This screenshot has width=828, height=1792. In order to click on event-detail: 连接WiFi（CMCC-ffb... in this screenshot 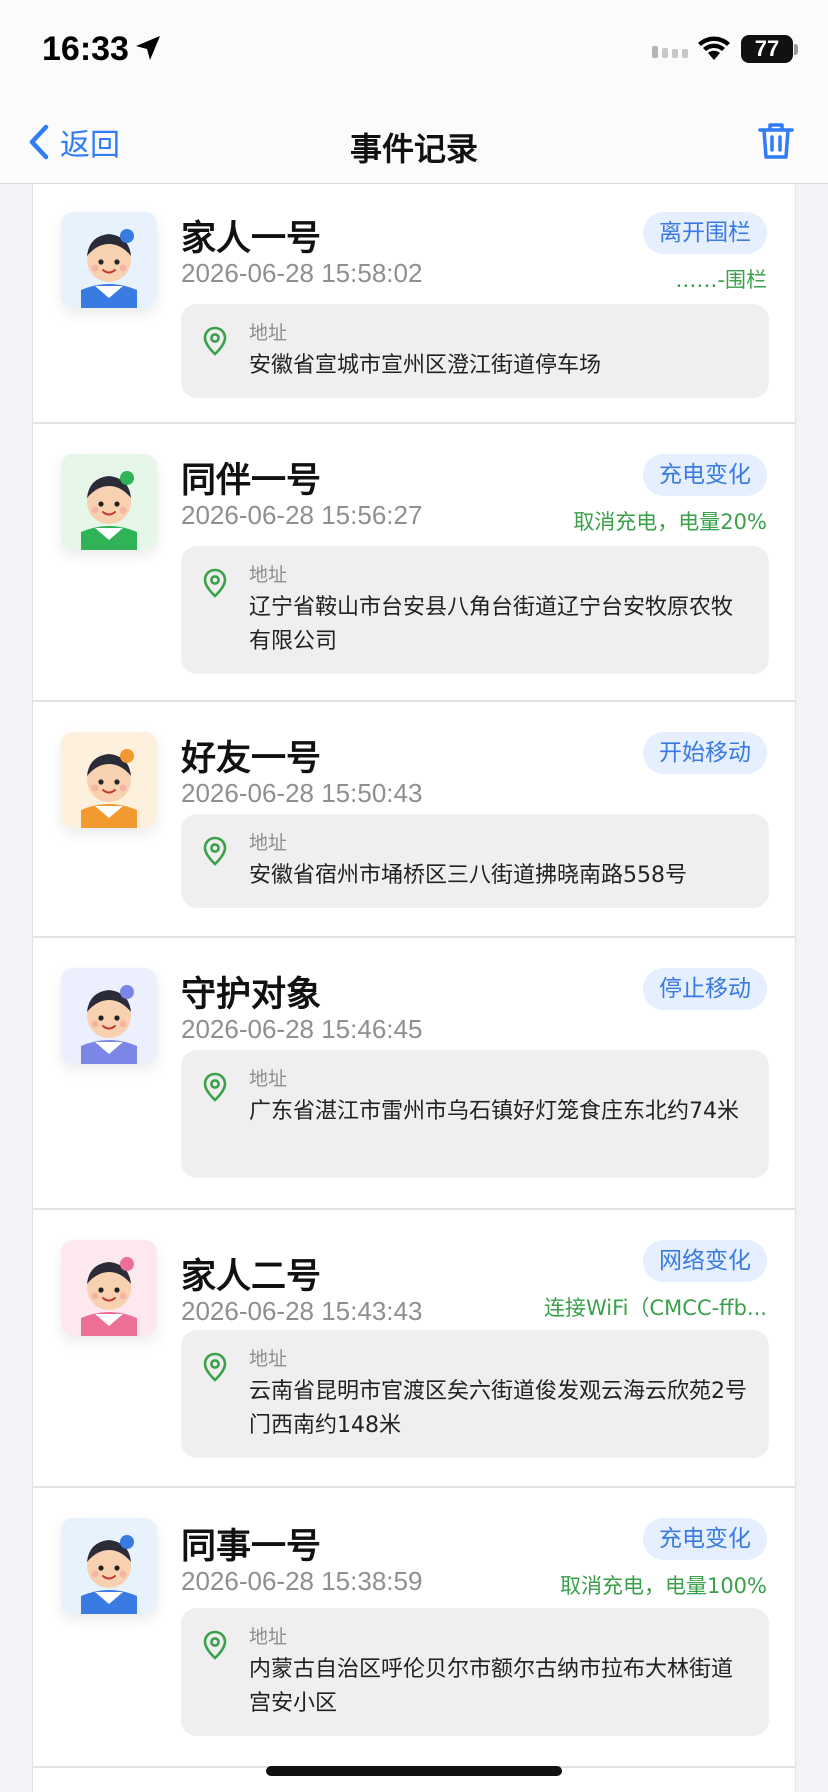, I will do `click(655, 1308)`.